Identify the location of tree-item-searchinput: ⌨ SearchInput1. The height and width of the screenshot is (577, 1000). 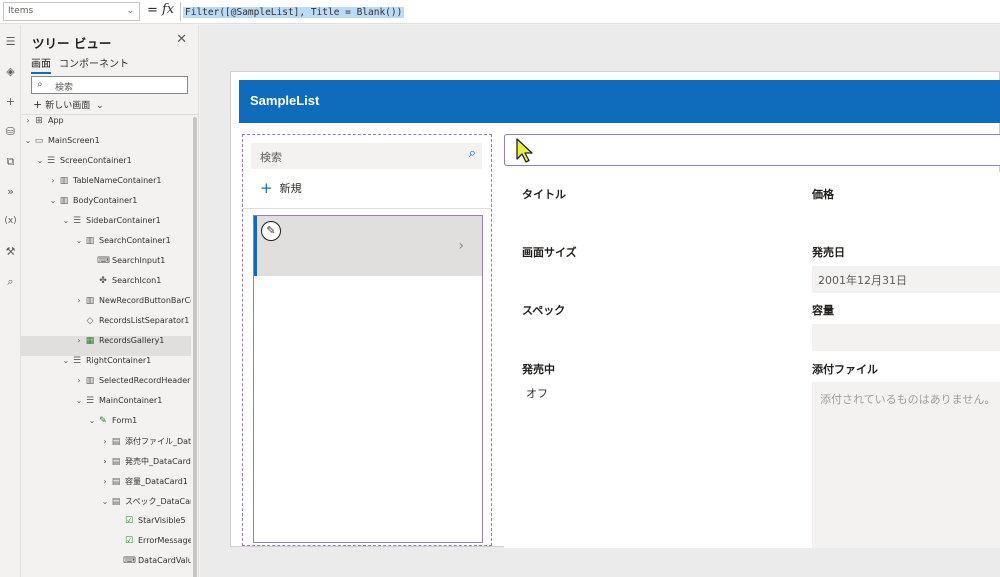
(106, 266).